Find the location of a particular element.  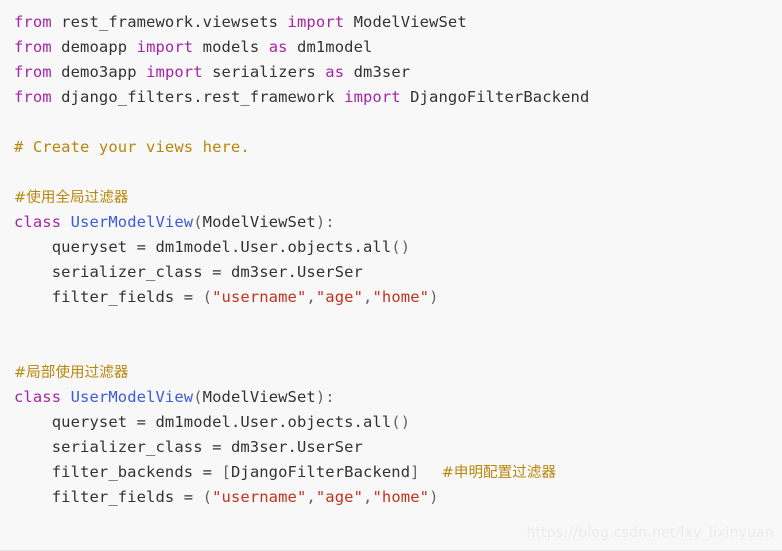

code-token-plain: dm1model is located at coordinates (335, 47).